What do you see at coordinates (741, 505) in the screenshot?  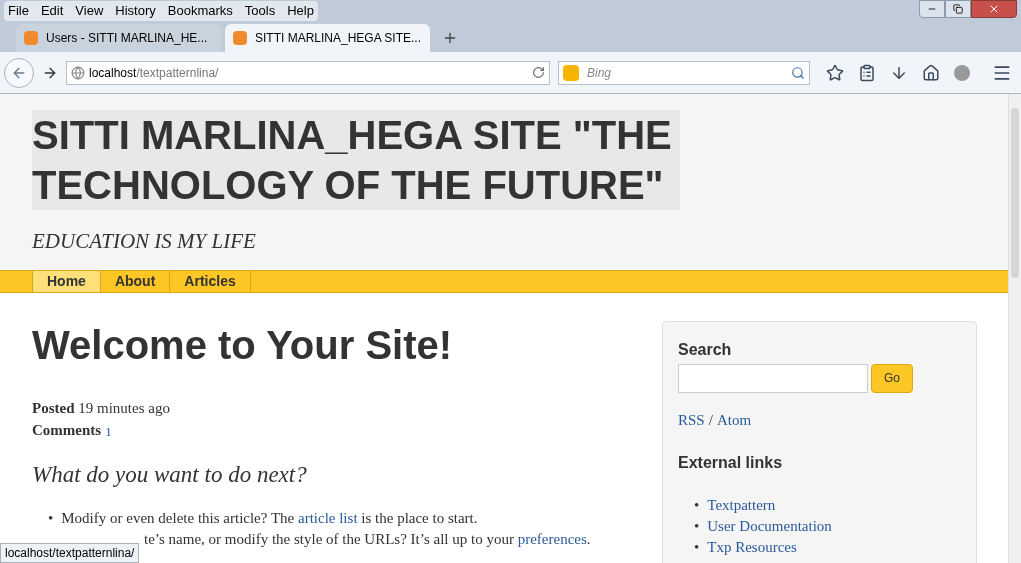 I see `external-link: Textpattern` at bounding box center [741, 505].